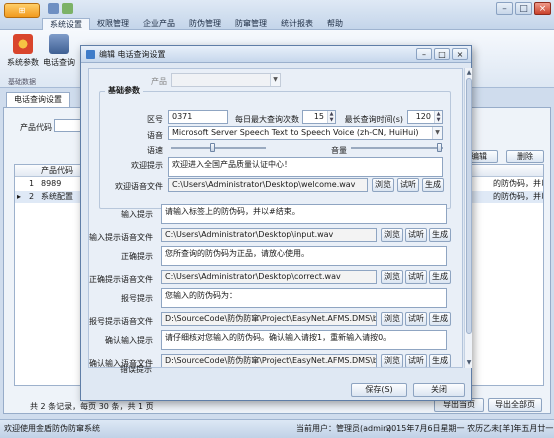 The width and height of the screenshot is (554, 438). Describe the element at coordinates (60, 8) in the screenshot. I see `quick-access-toolbar` at that location.